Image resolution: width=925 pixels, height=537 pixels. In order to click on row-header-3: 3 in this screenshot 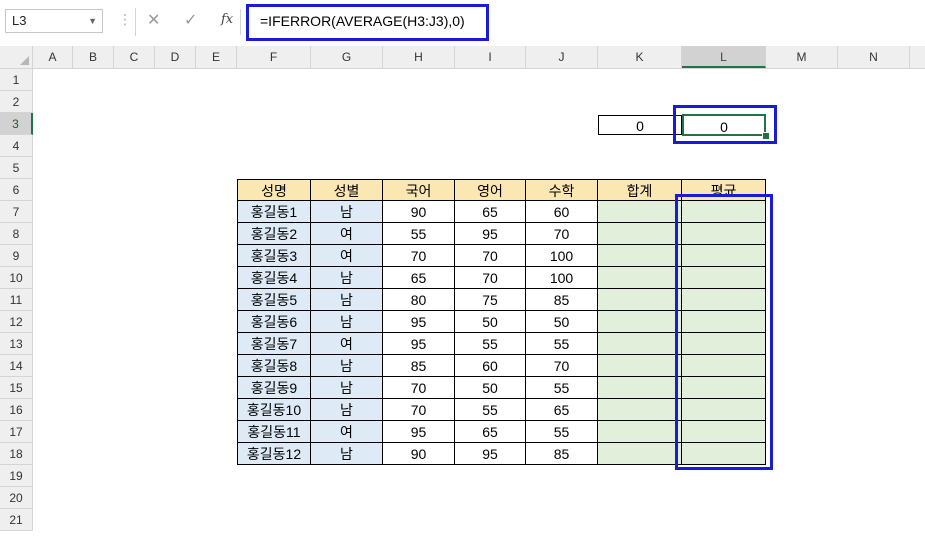, I will do `click(16, 124)`.